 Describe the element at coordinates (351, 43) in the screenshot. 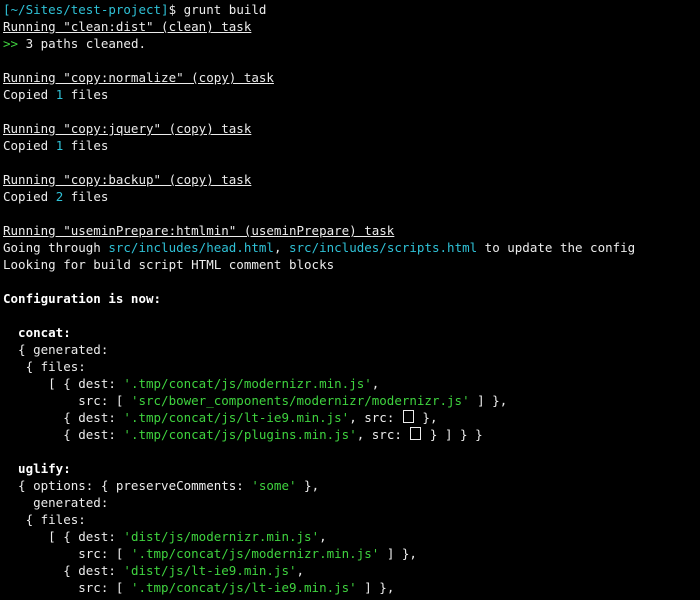

I see `task-output: >> 3 paths cleaned.` at that location.